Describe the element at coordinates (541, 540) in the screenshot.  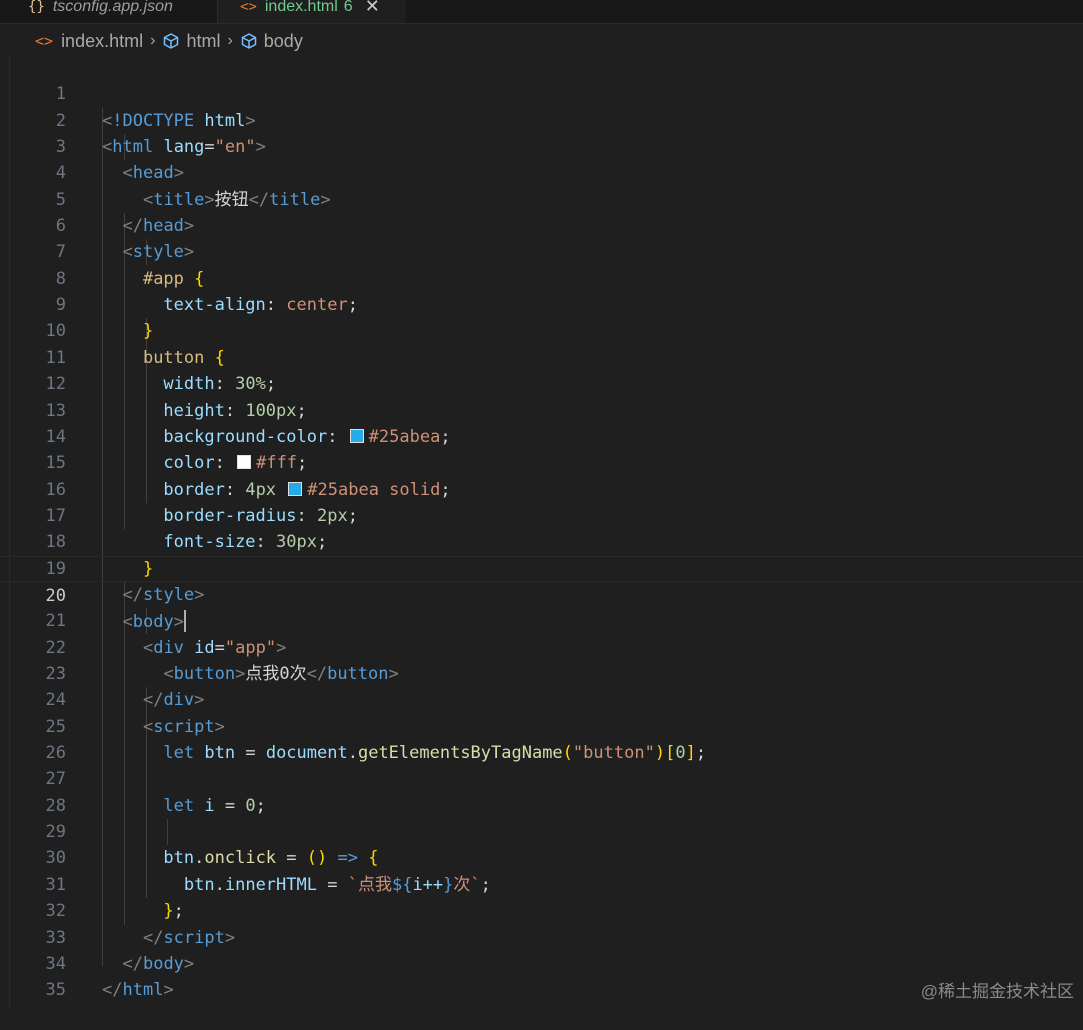
I see `code-line: 18 }` at that location.